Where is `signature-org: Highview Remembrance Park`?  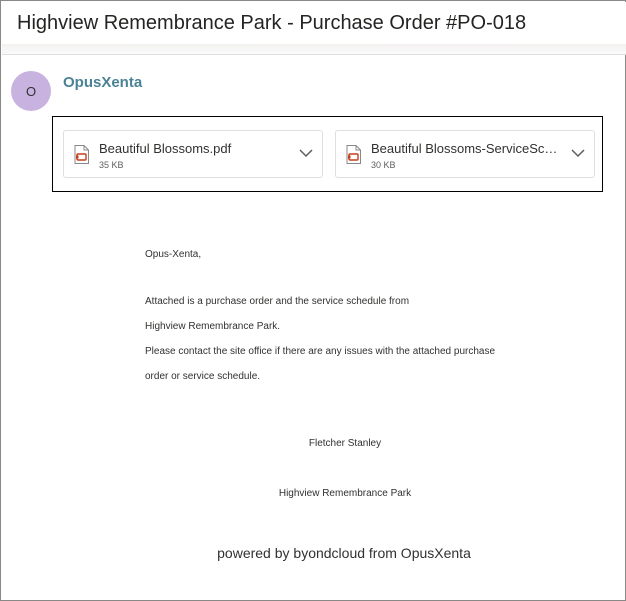
signature-org: Highview Remembrance Park is located at coordinates (345, 493).